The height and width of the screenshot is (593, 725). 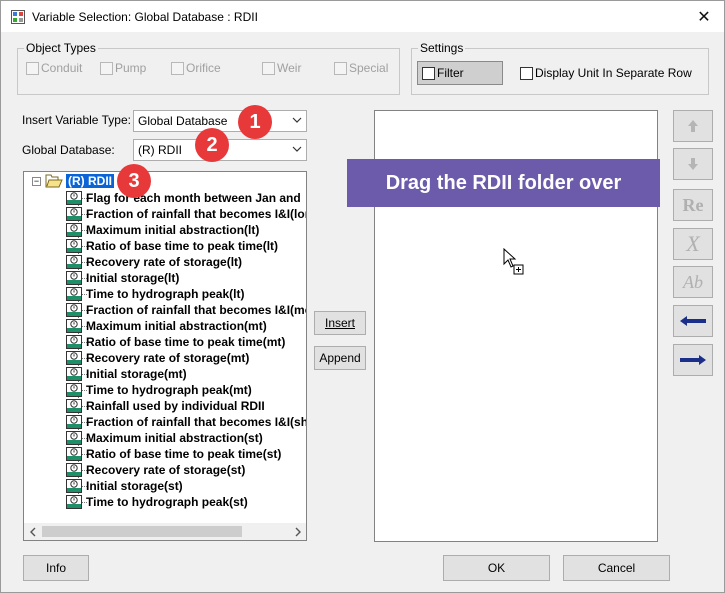 What do you see at coordinates (297, 531) in the screenshot?
I see `scroll-right-icon` at bounding box center [297, 531].